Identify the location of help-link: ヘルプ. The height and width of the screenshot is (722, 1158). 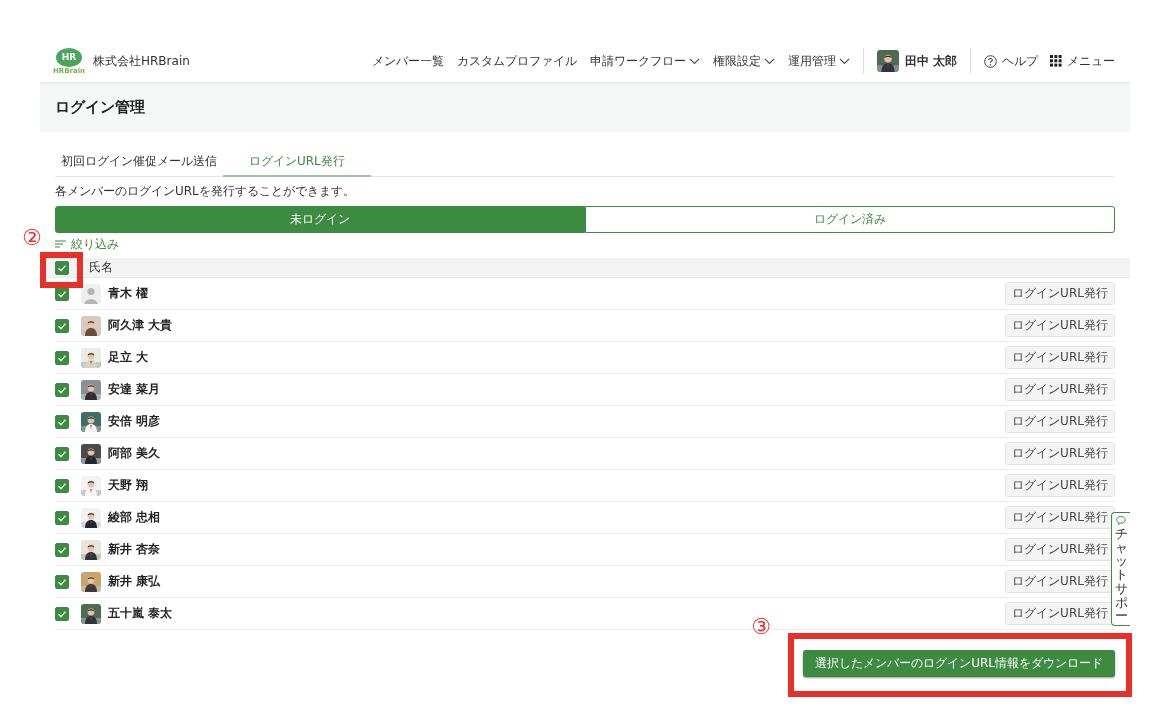
(1011, 61).